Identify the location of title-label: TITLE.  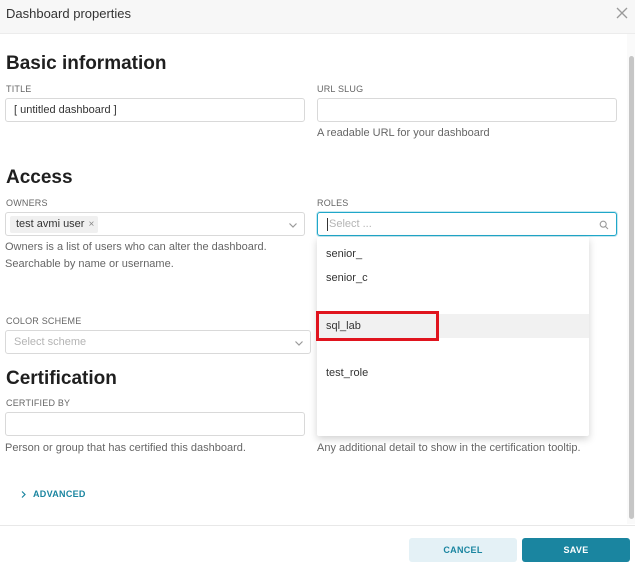
(19, 89).